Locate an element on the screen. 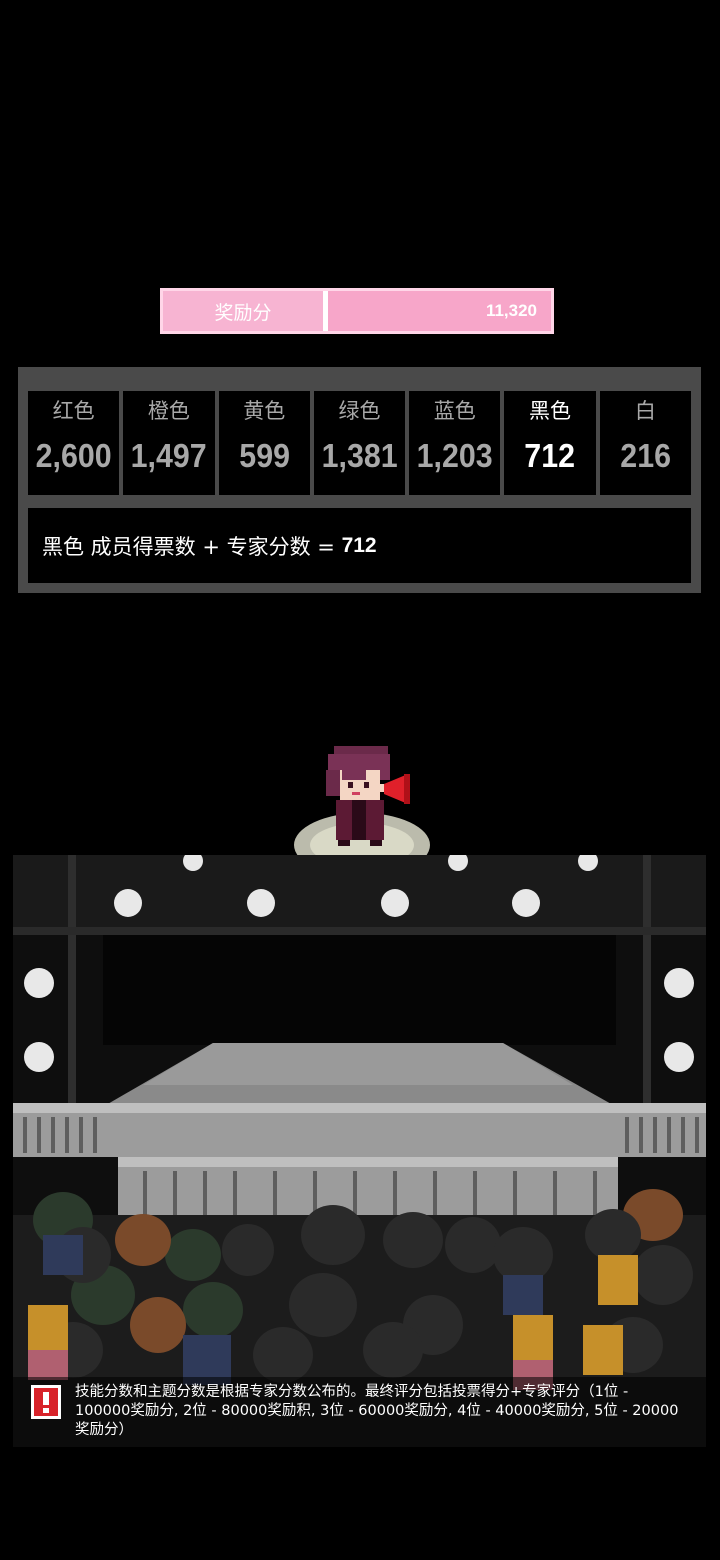 The image size is (720, 1560). team-name: 红色 is located at coordinates (73, 411).